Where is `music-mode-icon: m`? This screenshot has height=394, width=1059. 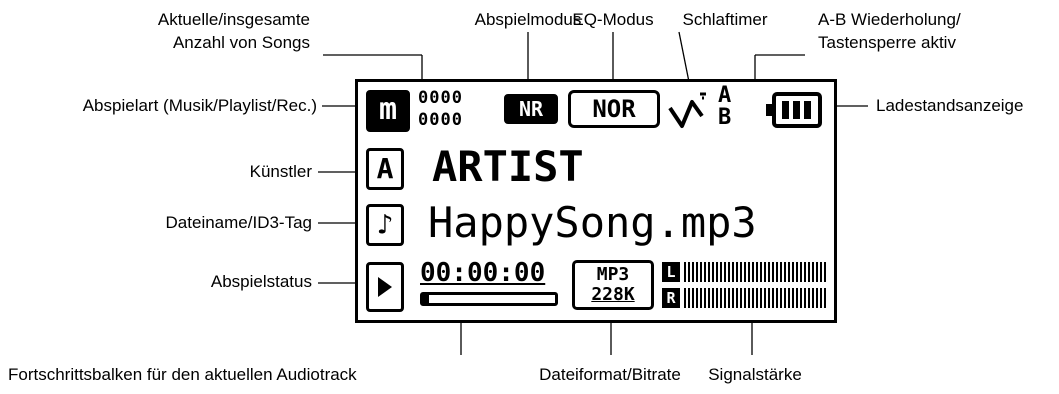
music-mode-icon: m is located at coordinates (388, 111).